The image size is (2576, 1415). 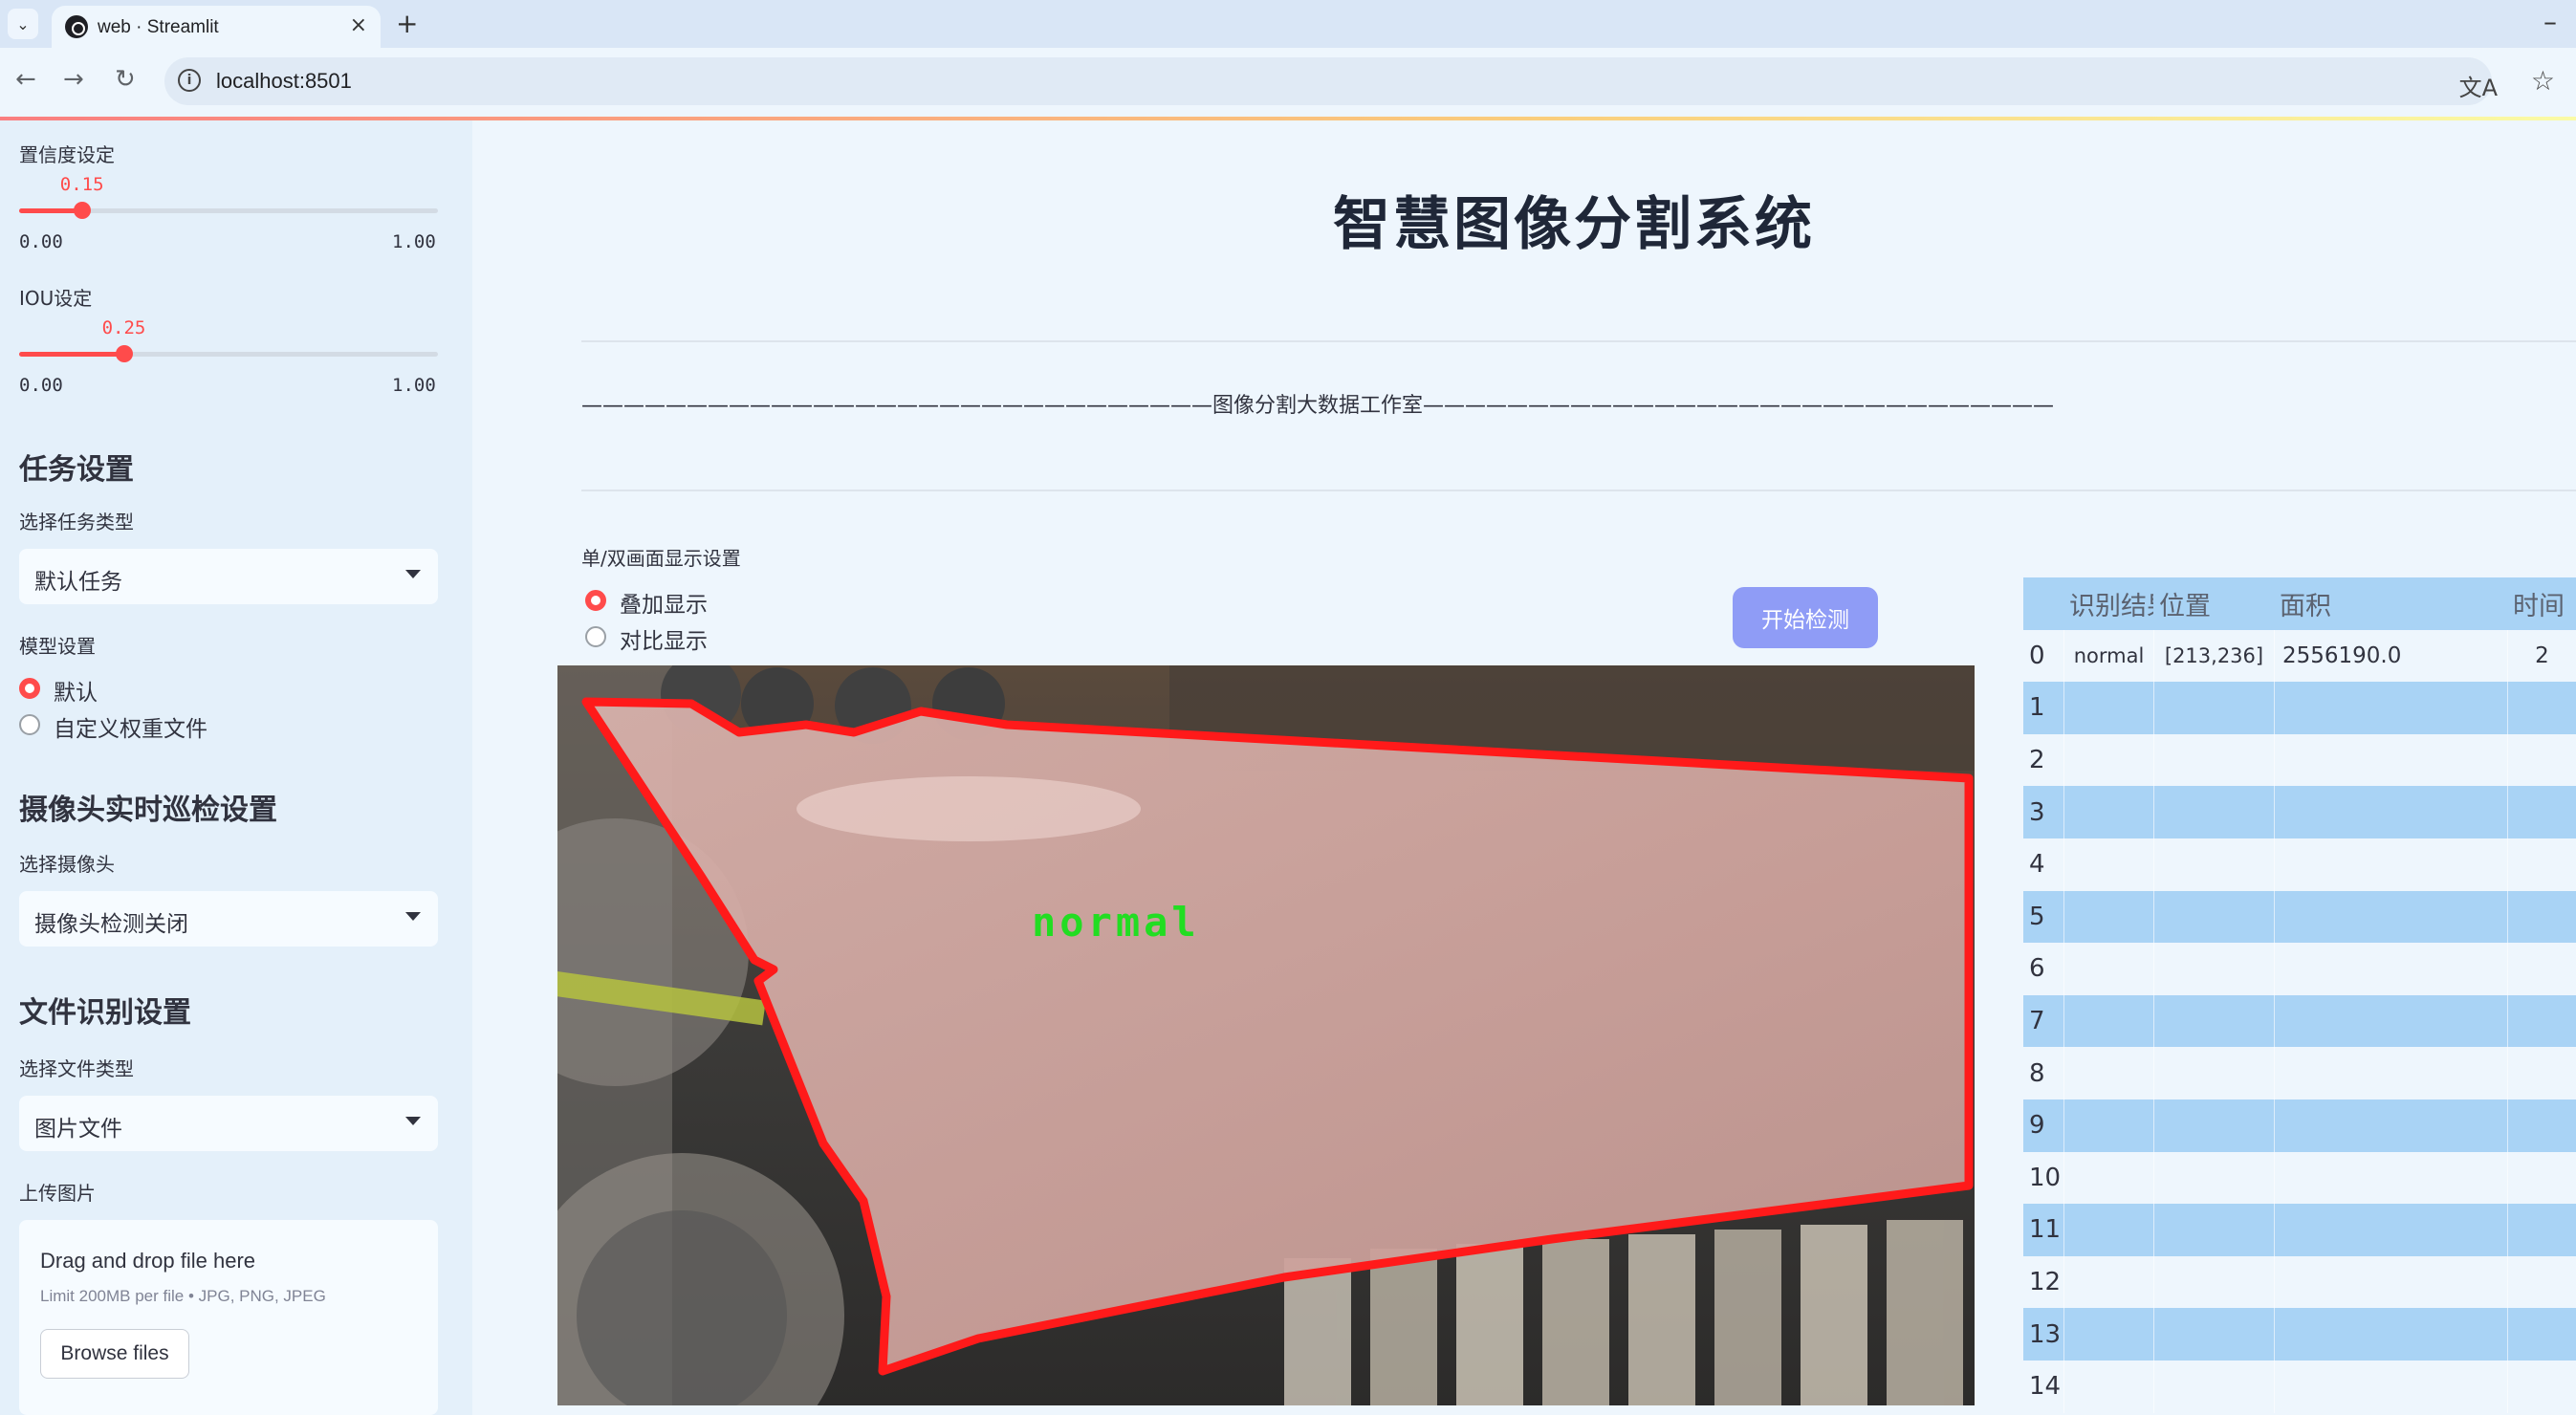 I want to click on table-row: 3, so click(x=2299, y=812).